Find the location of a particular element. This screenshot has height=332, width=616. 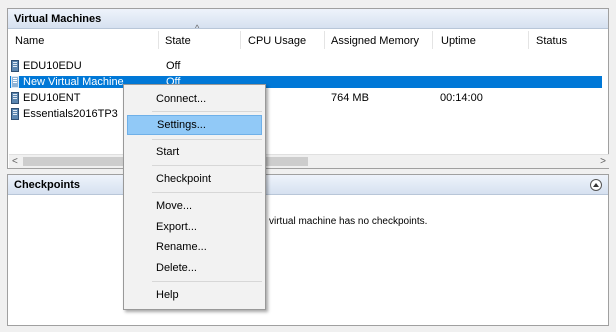

collapse-up-icon is located at coordinates (596, 185).